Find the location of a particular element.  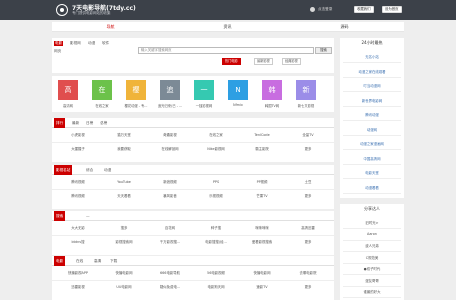

site-link: 新浪视频 is located at coordinates (170, 182).